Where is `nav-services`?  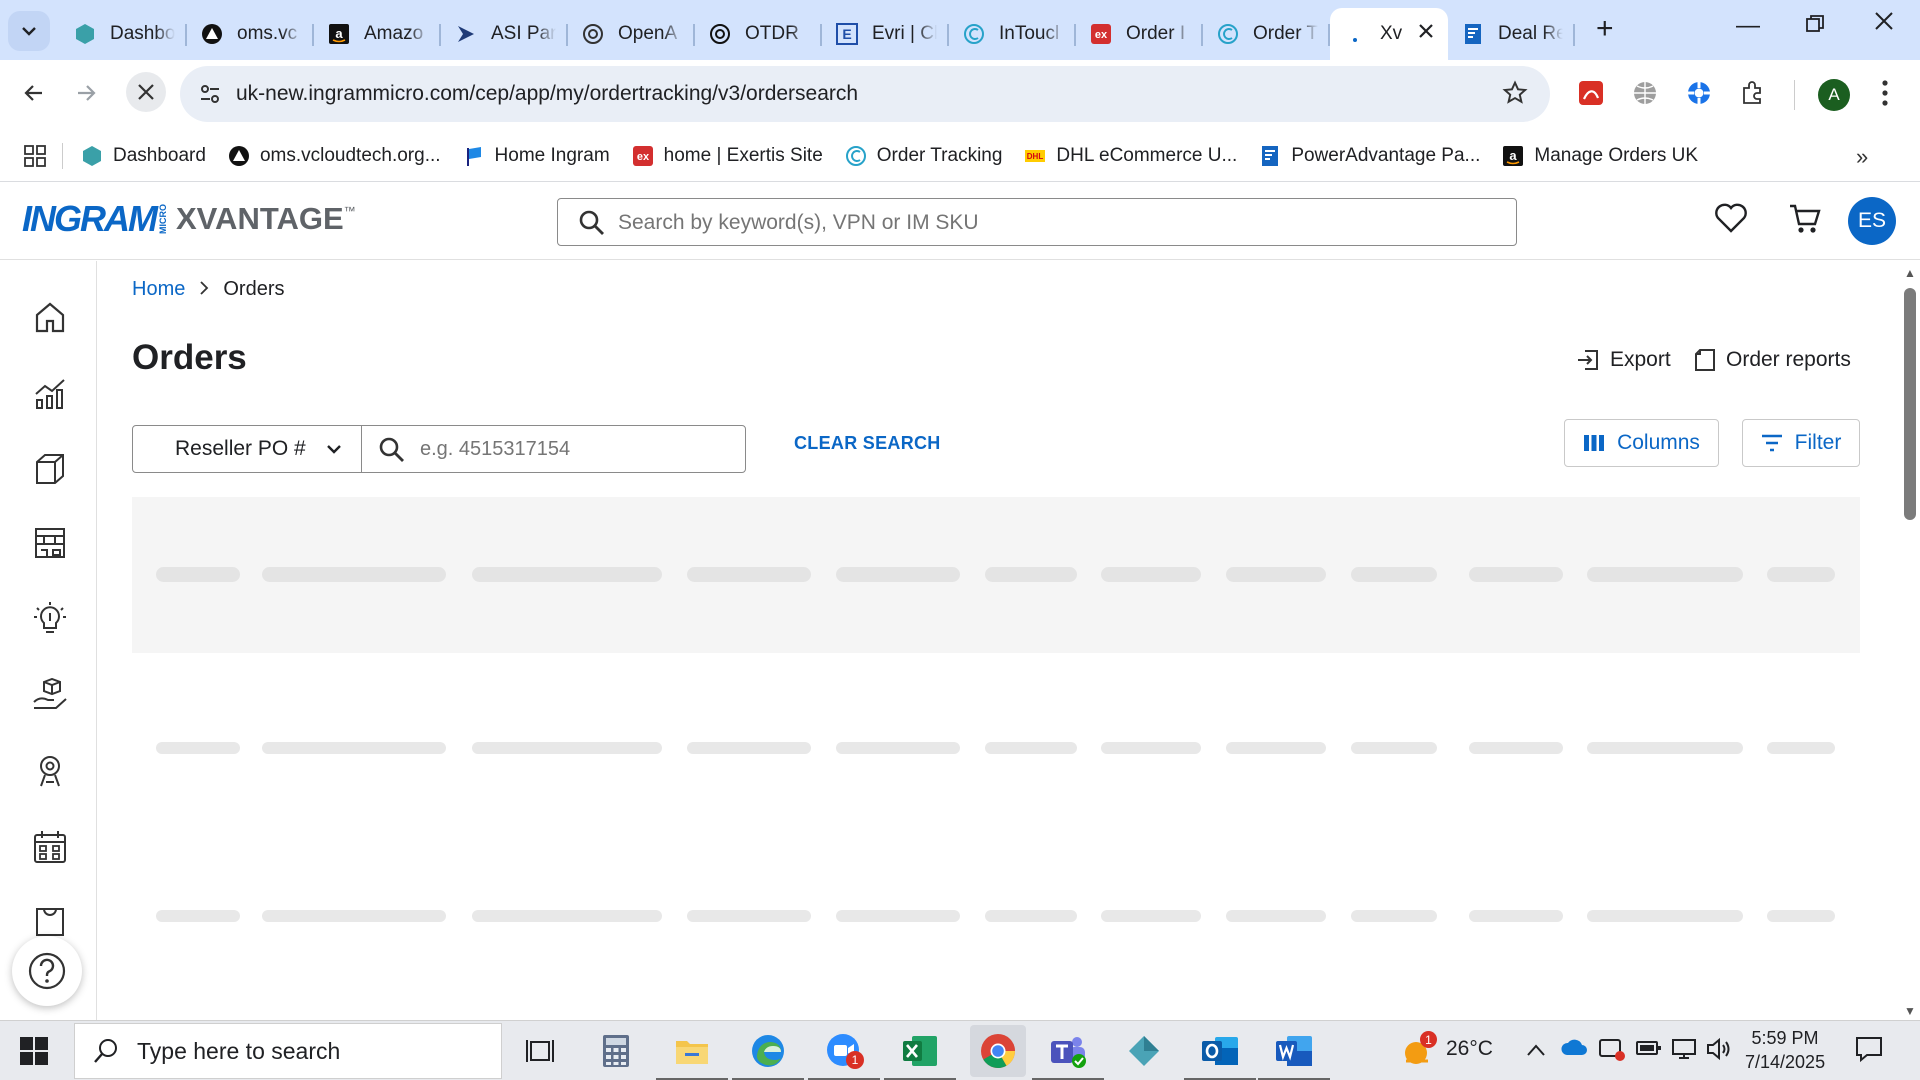
nav-services is located at coordinates (50, 695).